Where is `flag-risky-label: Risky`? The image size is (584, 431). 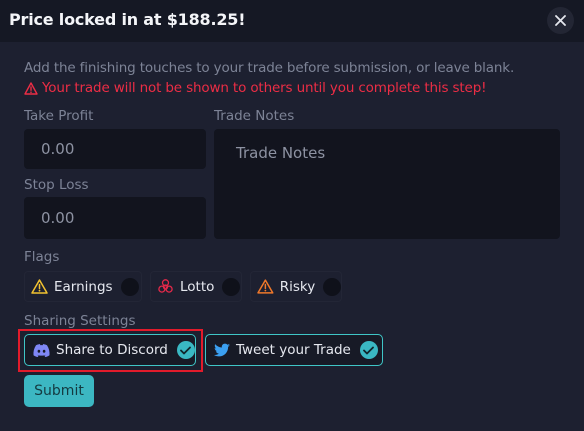
flag-risky-label: Risky is located at coordinates (297, 286).